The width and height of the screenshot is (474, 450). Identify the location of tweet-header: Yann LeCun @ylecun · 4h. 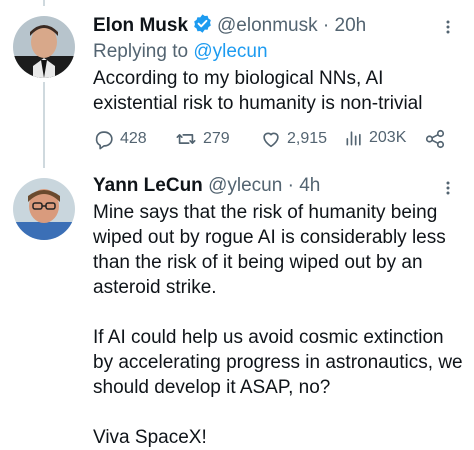
(206, 186).